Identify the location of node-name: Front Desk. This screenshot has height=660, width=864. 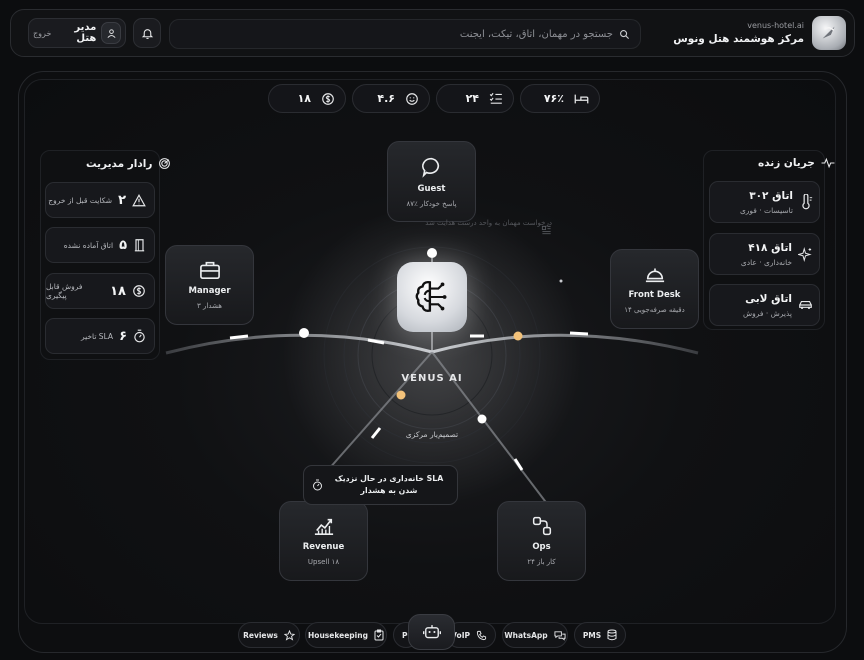
(654, 295).